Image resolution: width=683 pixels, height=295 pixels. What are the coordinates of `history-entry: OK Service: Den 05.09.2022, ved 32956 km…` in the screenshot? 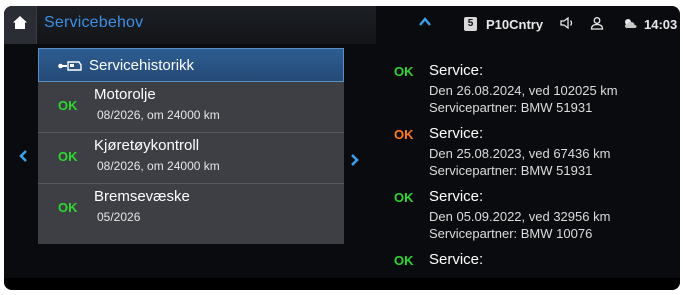 It's located at (531, 215).